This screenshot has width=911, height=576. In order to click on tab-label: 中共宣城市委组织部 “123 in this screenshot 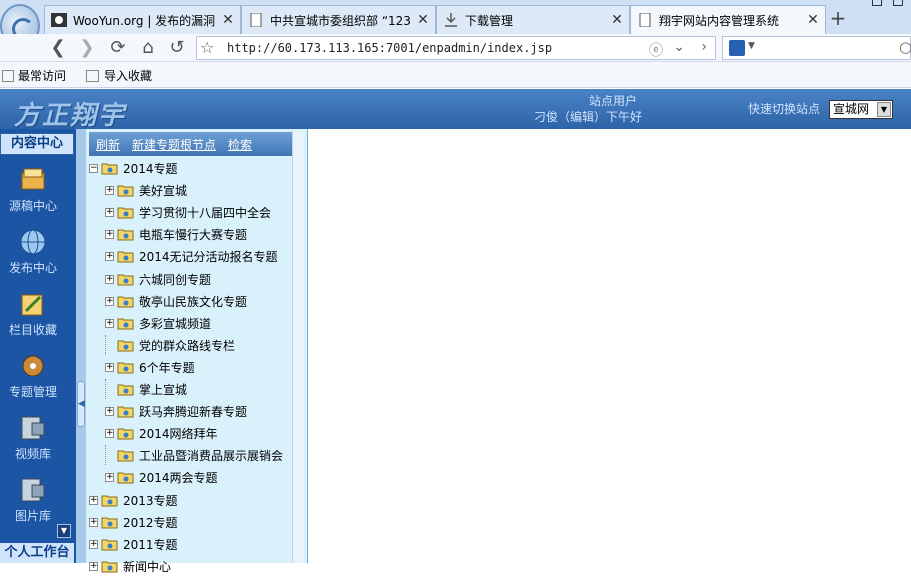, I will do `click(340, 20)`.